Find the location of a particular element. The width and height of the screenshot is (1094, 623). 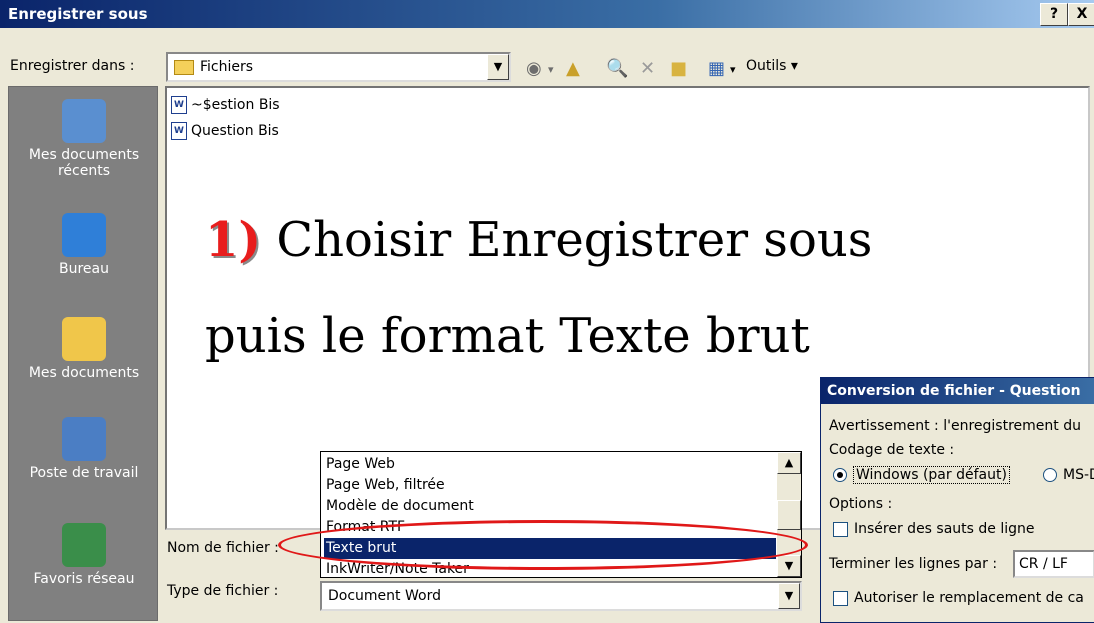

tools-menu: Outils ▾ is located at coordinates (772, 66).